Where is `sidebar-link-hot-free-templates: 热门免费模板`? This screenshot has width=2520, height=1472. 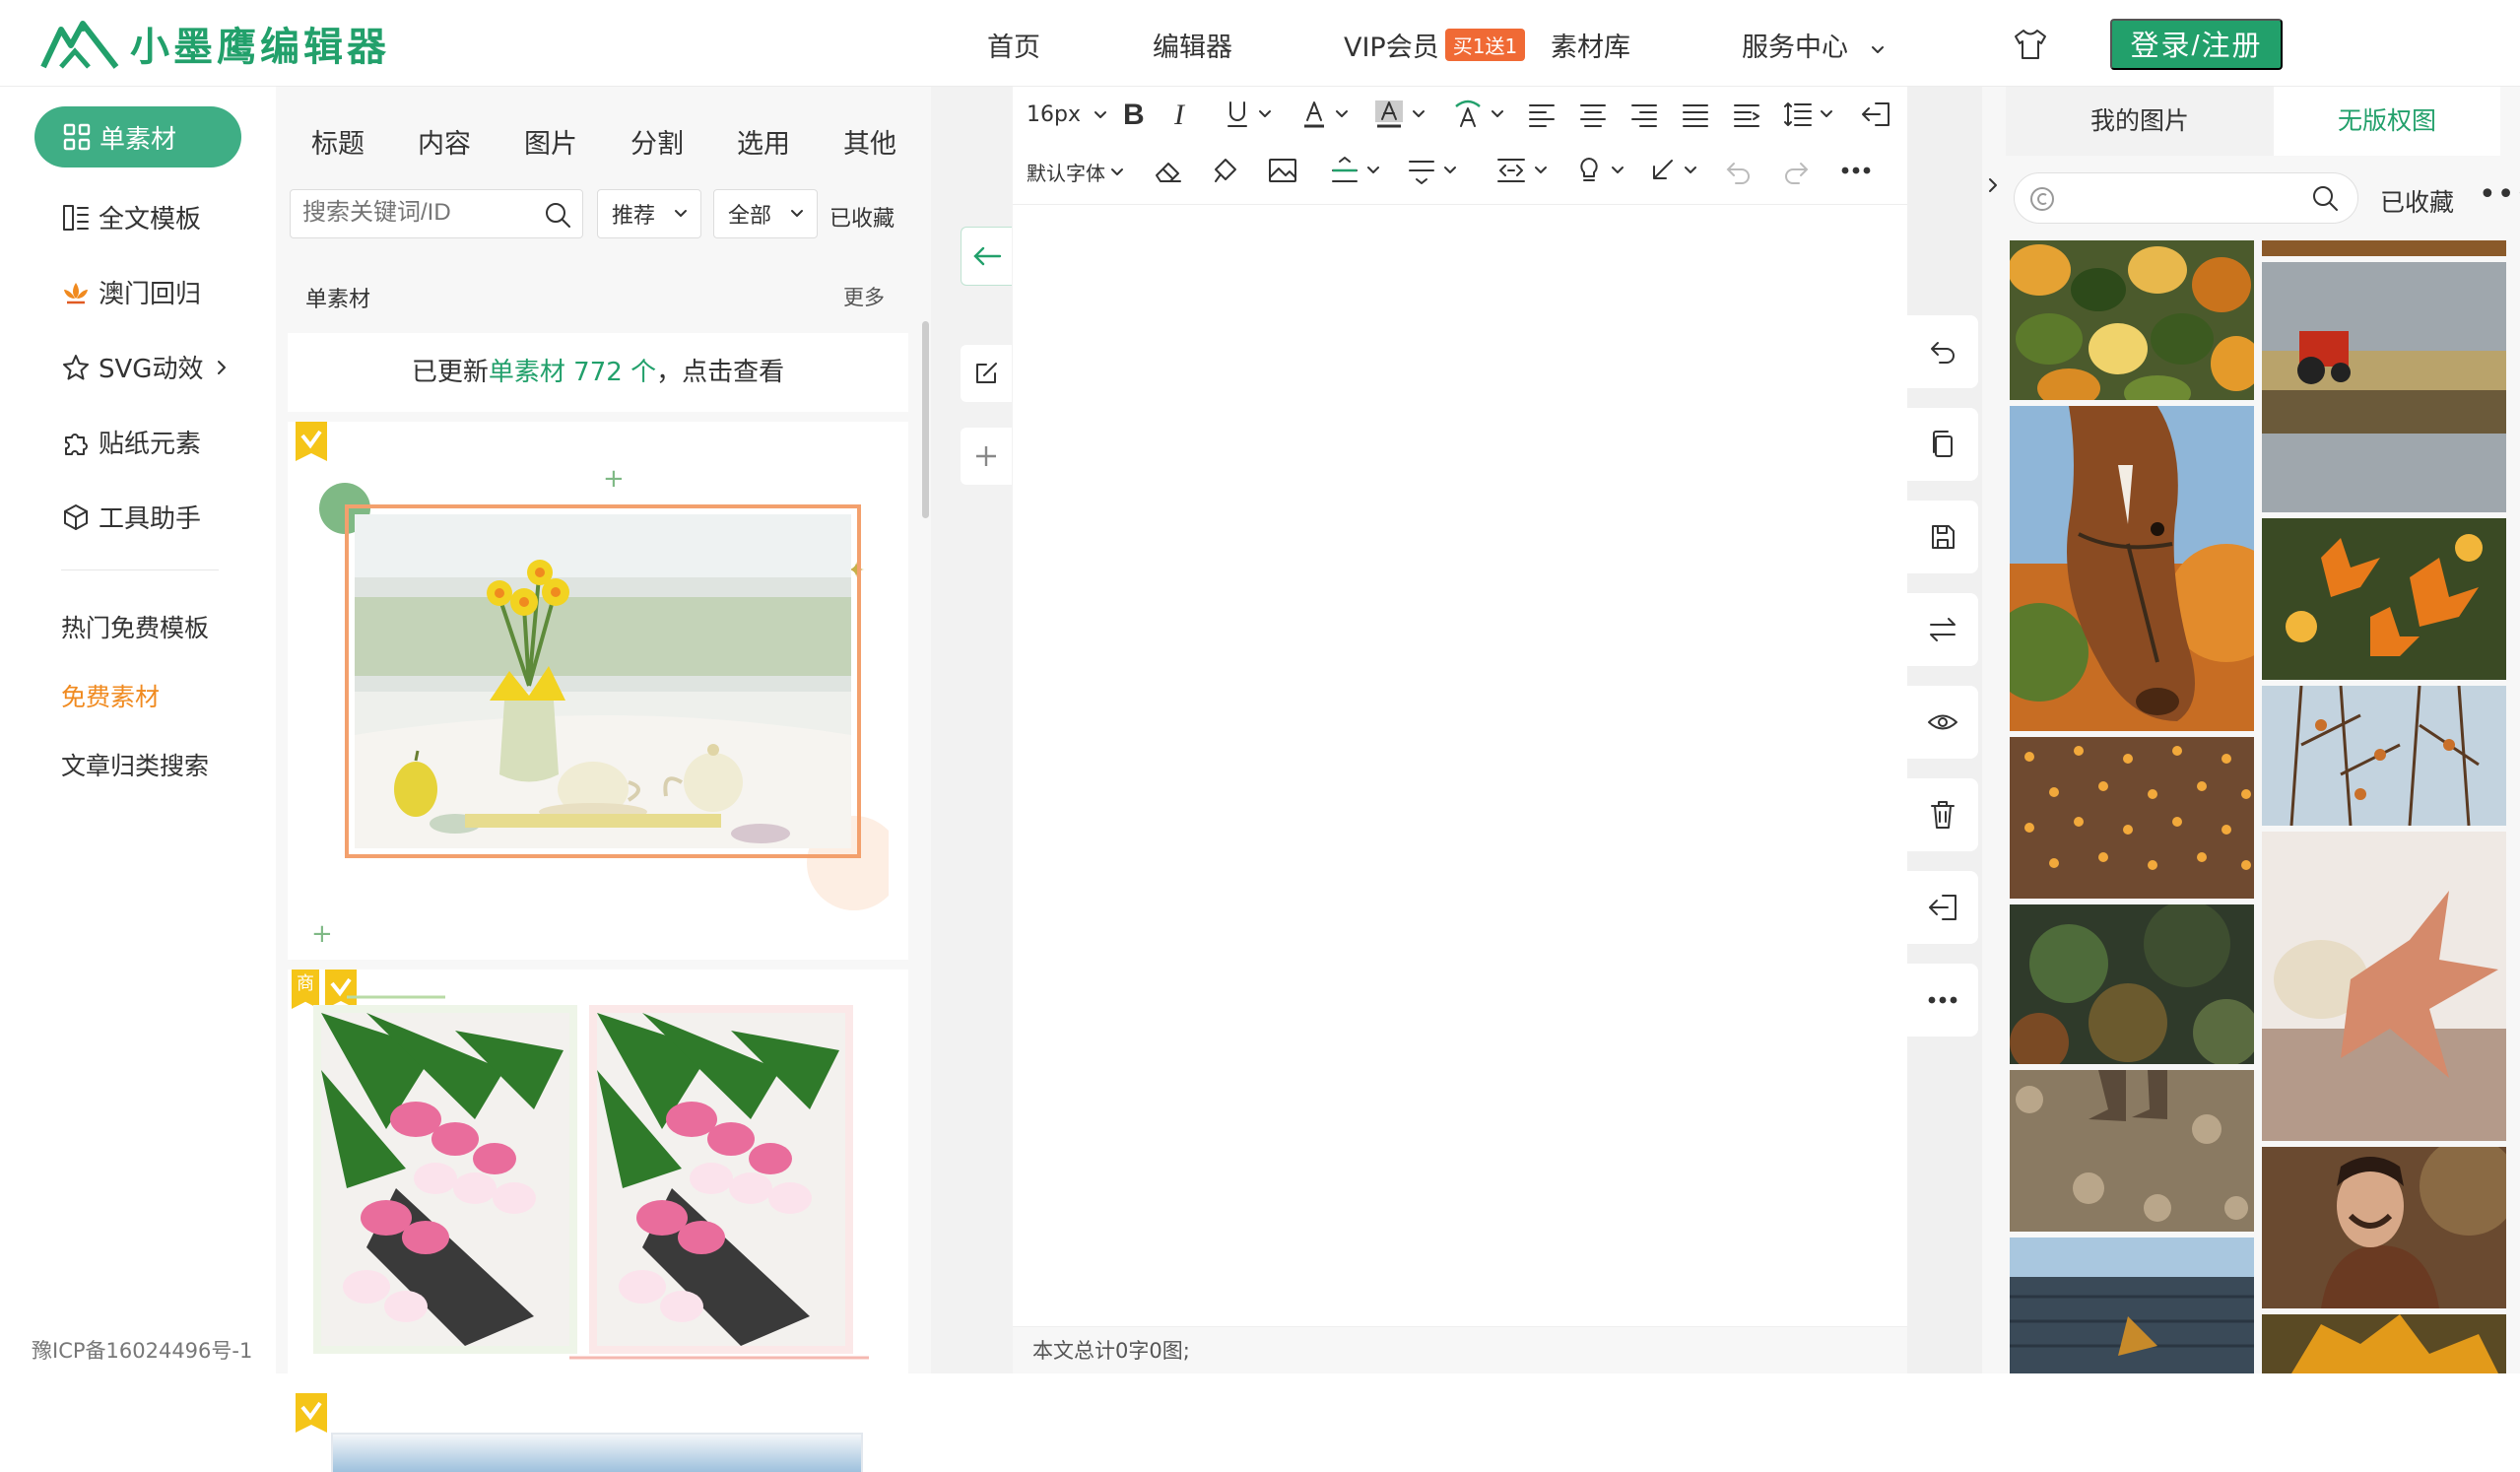
sidebar-link-hot-free-templates: 热门免费模板 is located at coordinates (135, 626).